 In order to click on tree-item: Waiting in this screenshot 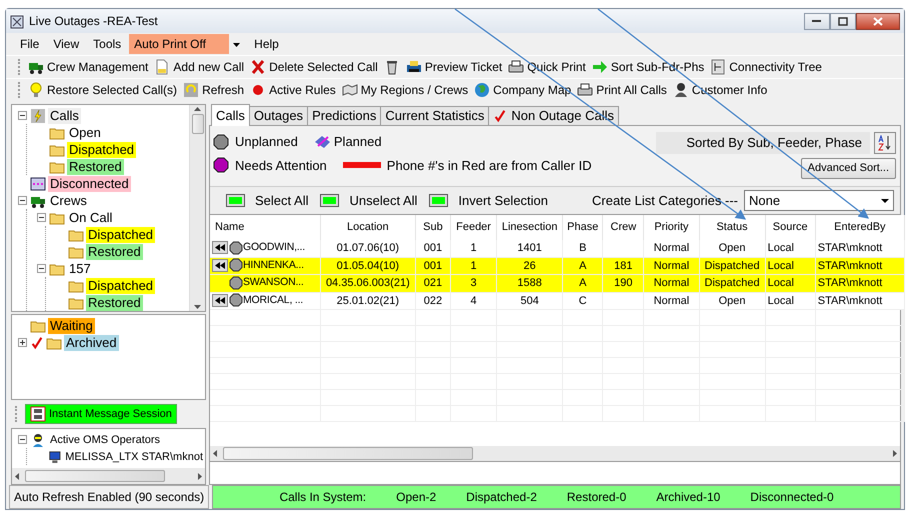, I will do `click(71, 326)`.